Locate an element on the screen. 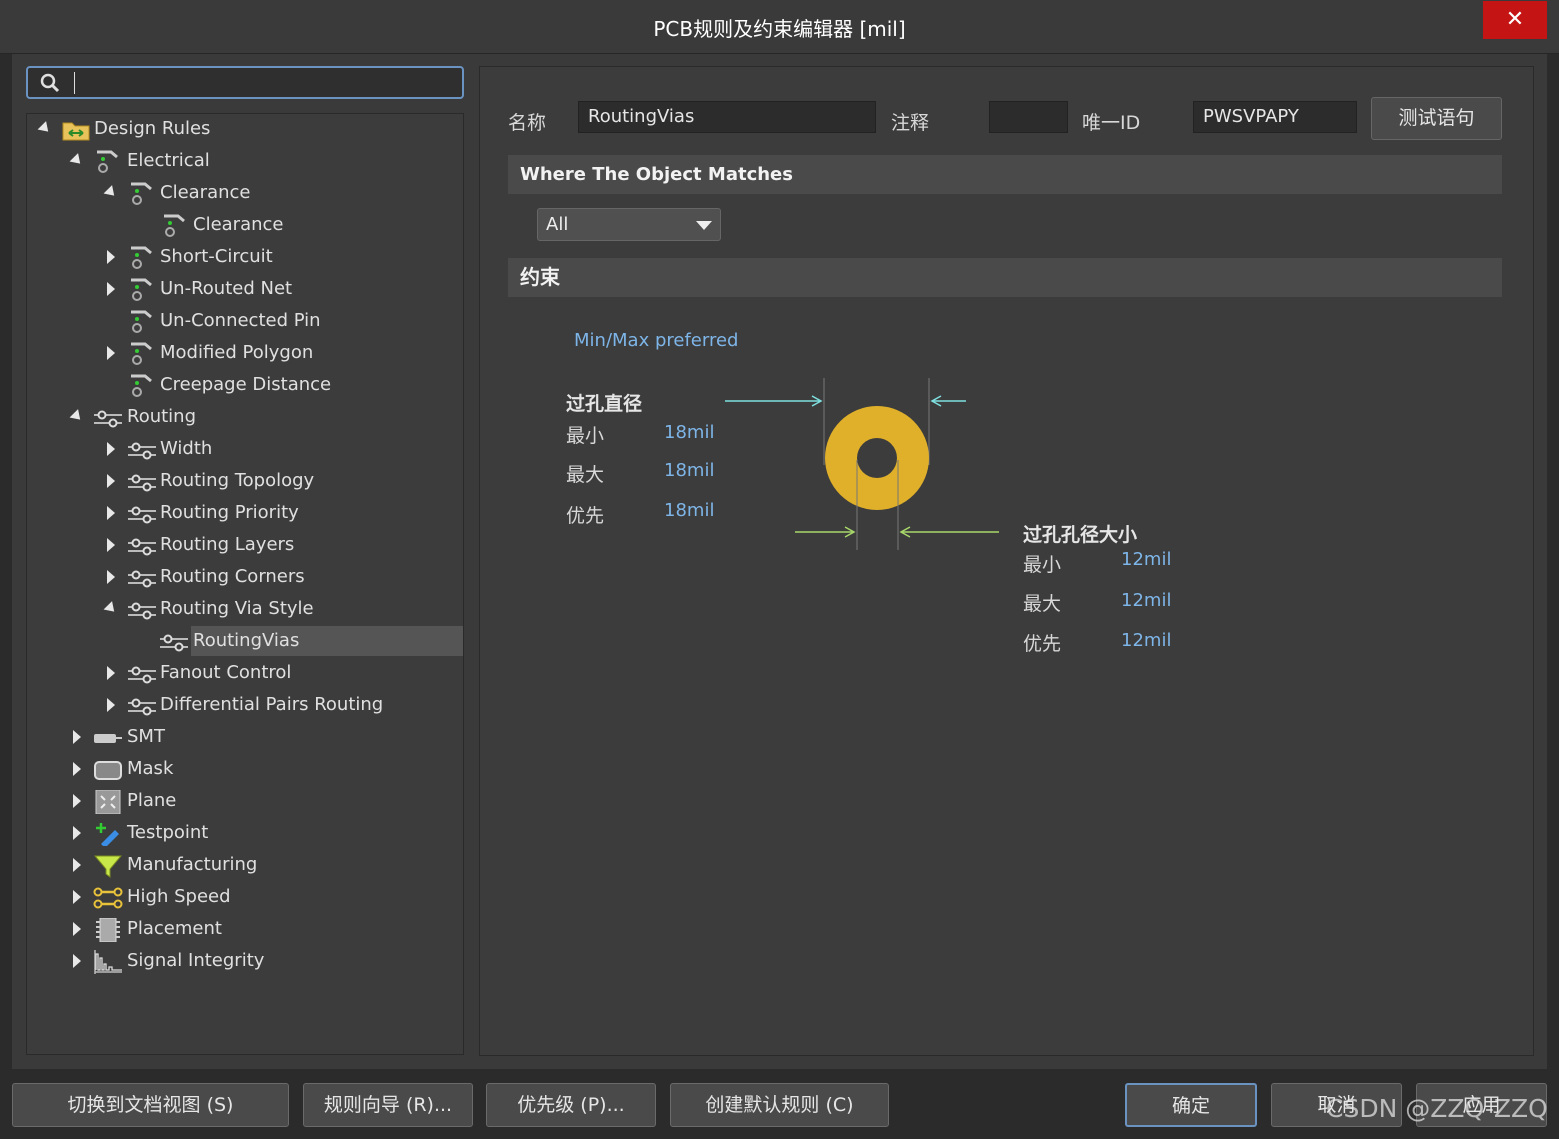  tree-item-routing-vias: RoutingVias is located at coordinates (311, 641).